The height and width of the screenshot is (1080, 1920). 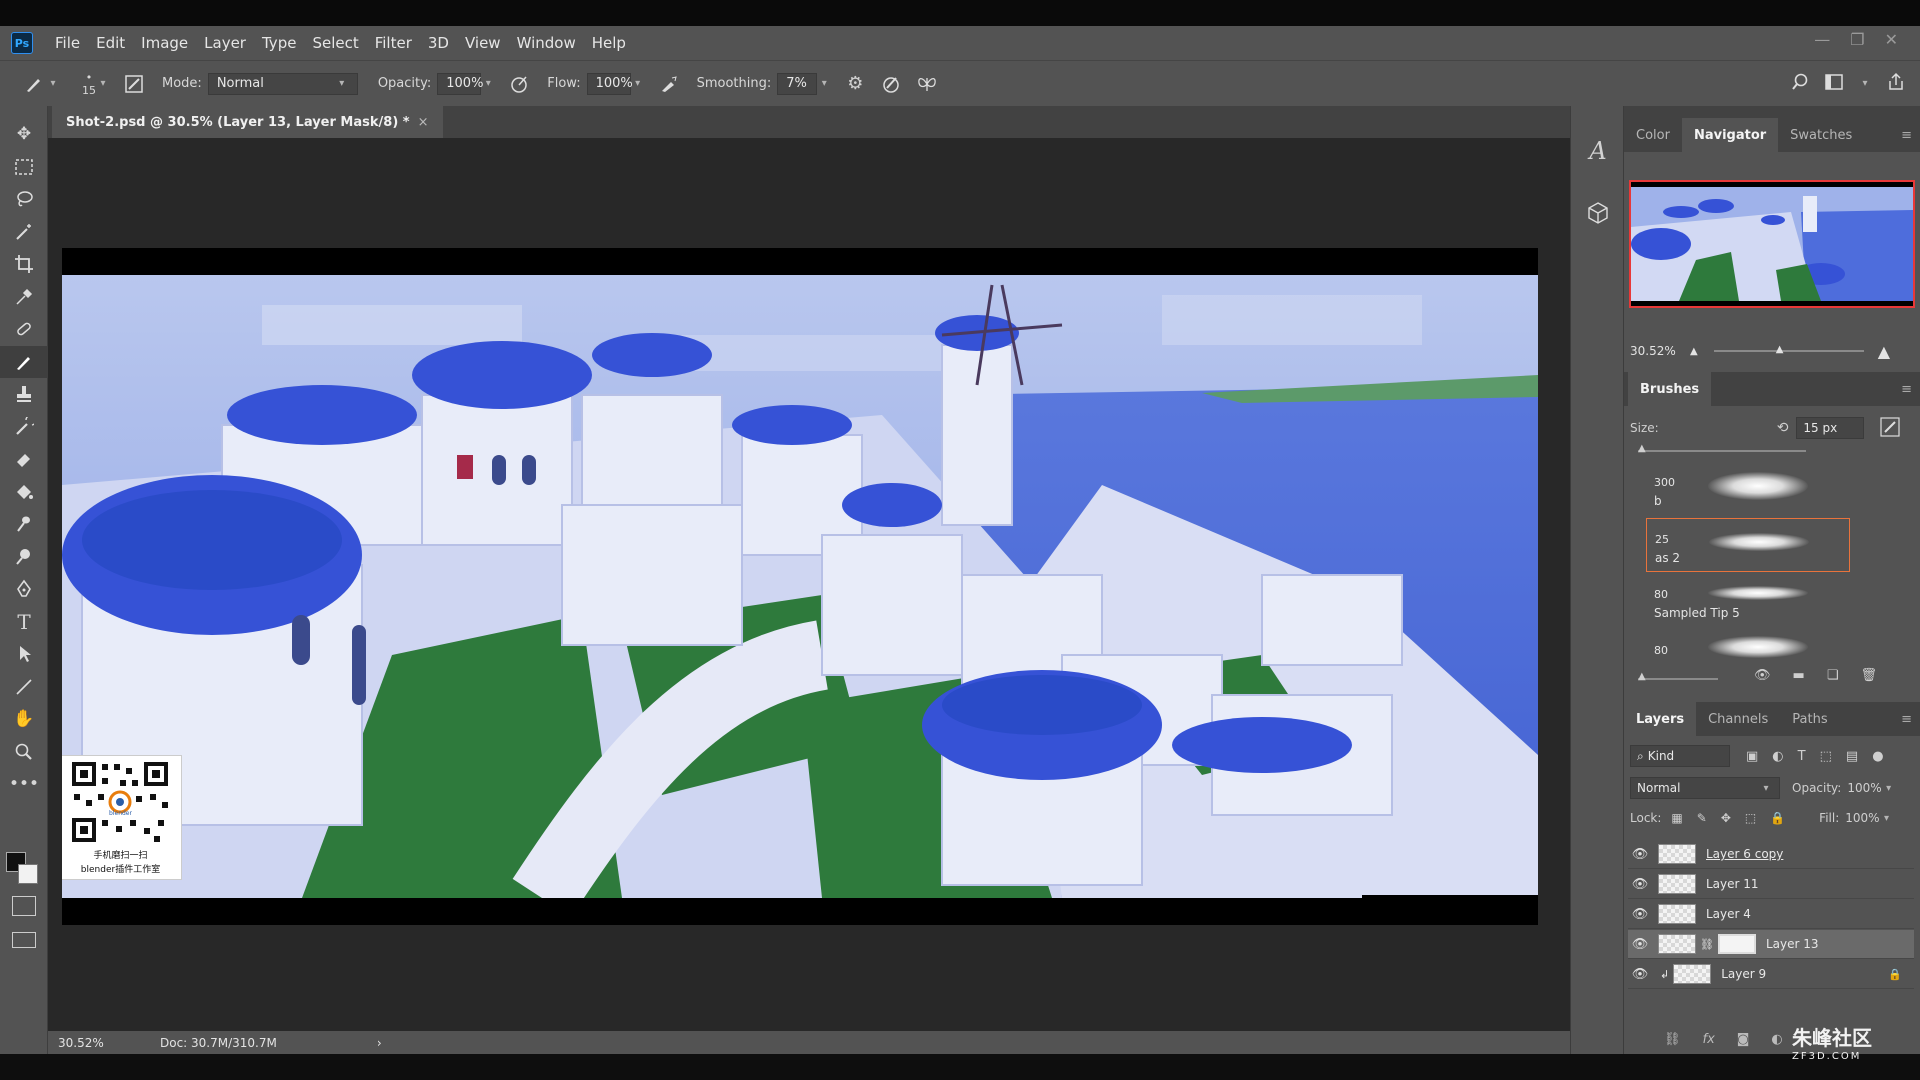 What do you see at coordinates (1777, 818) in the screenshot?
I see `lock-all-icon: 🔒` at bounding box center [1777, 818].